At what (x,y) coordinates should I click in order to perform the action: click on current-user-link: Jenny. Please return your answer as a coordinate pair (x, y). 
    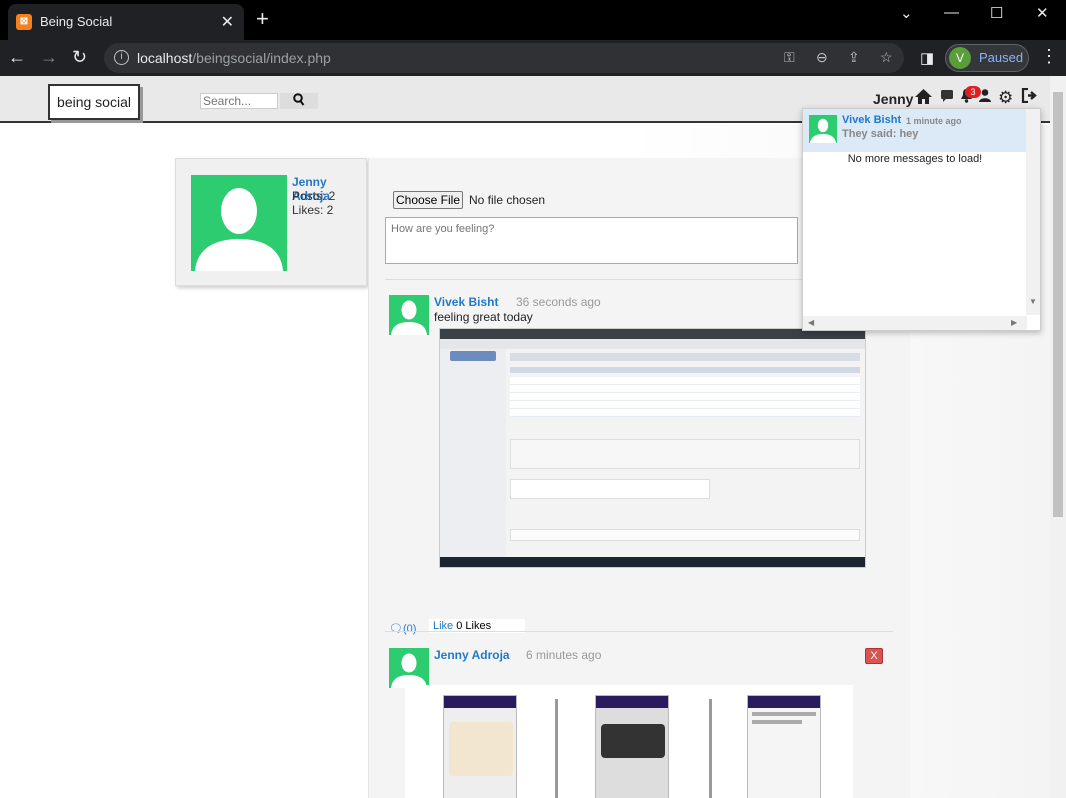
    Looking at the image, I should click on (893, 99).